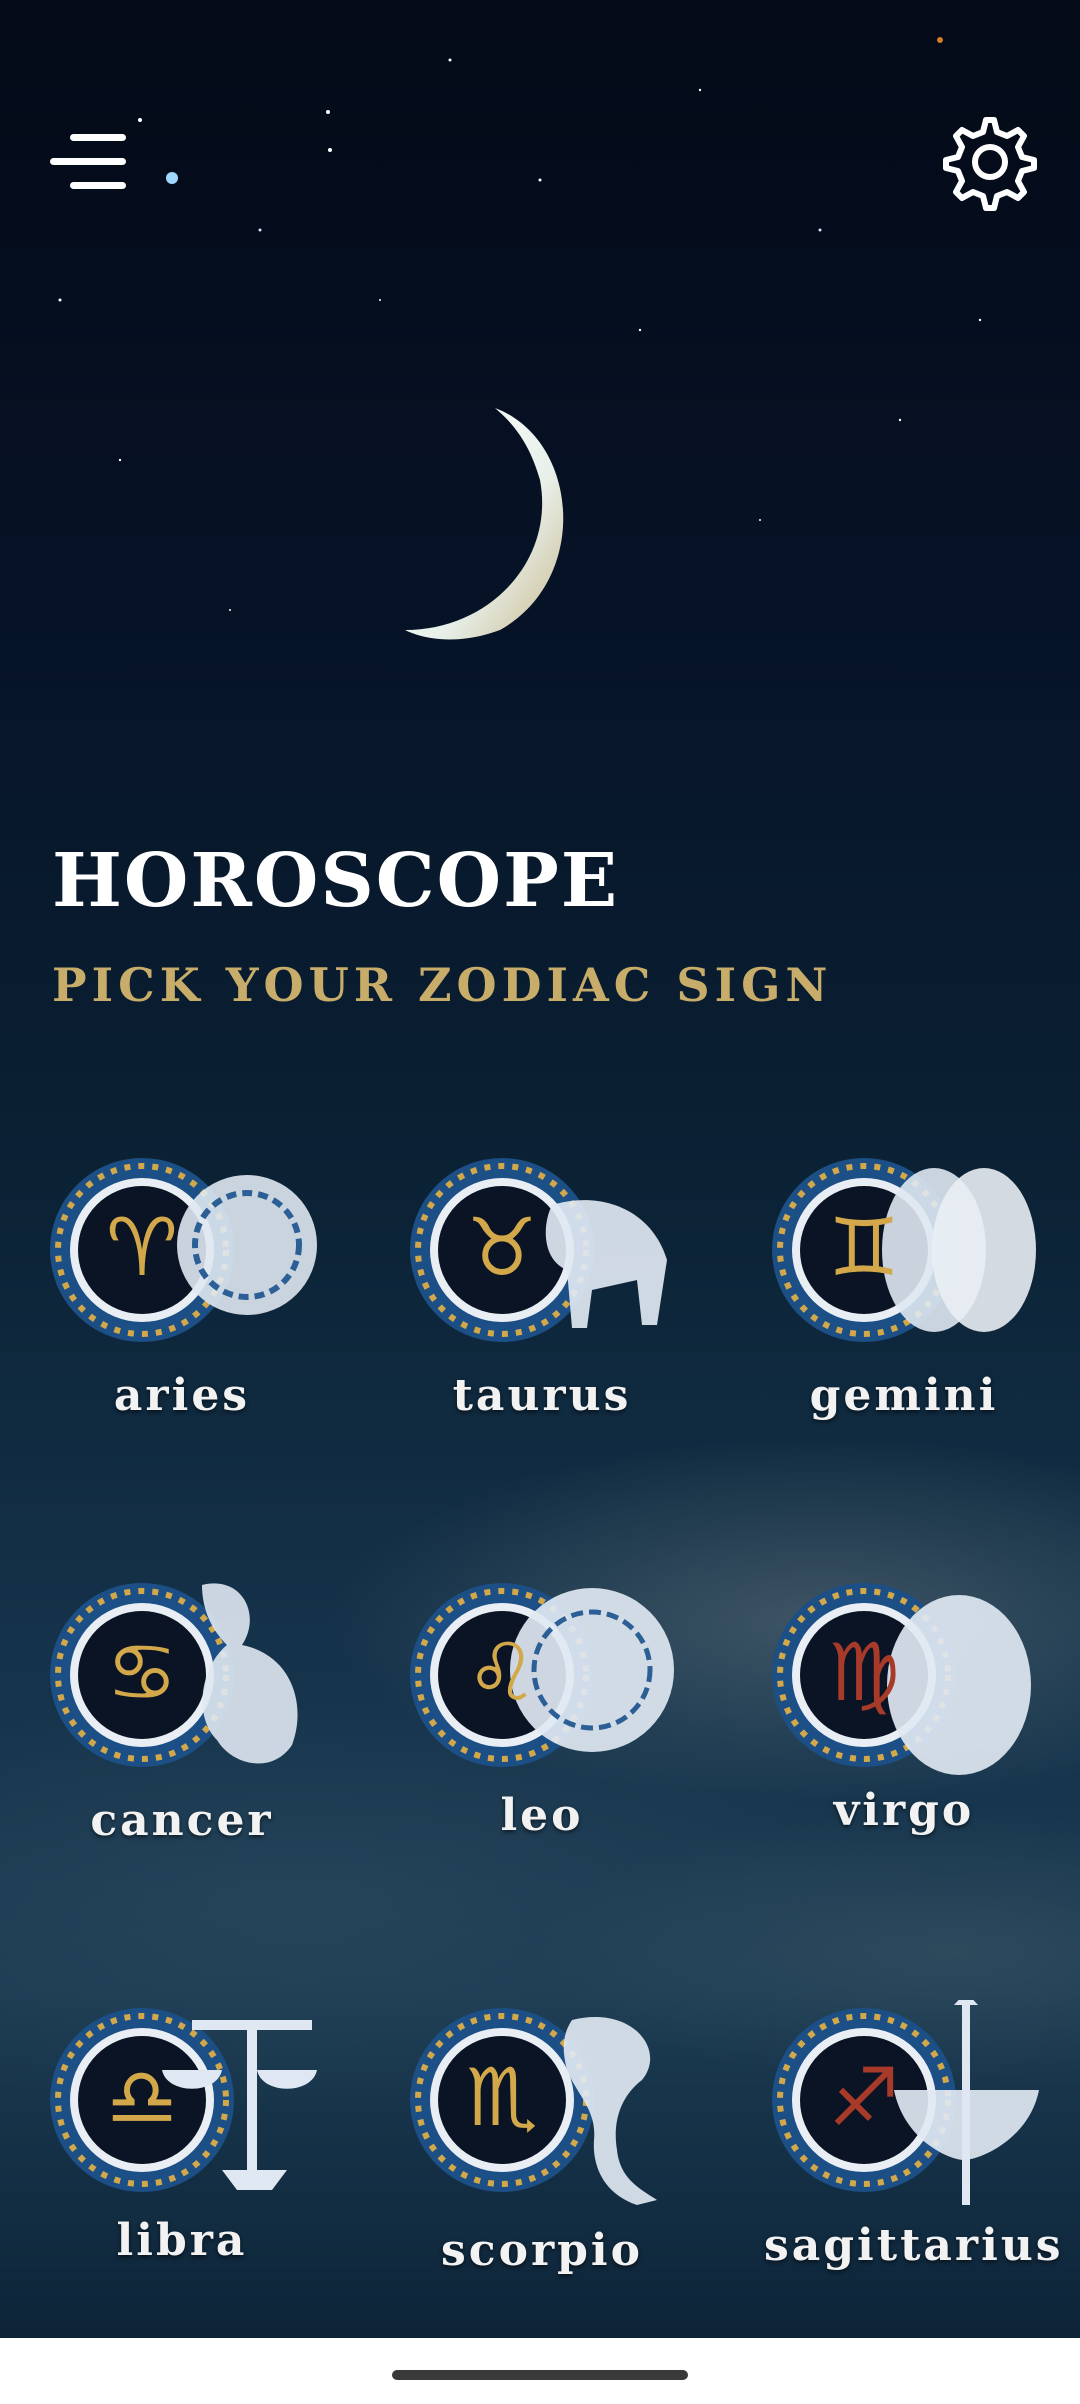  I want to click on sign-label: cancer, so click(182, 1820).